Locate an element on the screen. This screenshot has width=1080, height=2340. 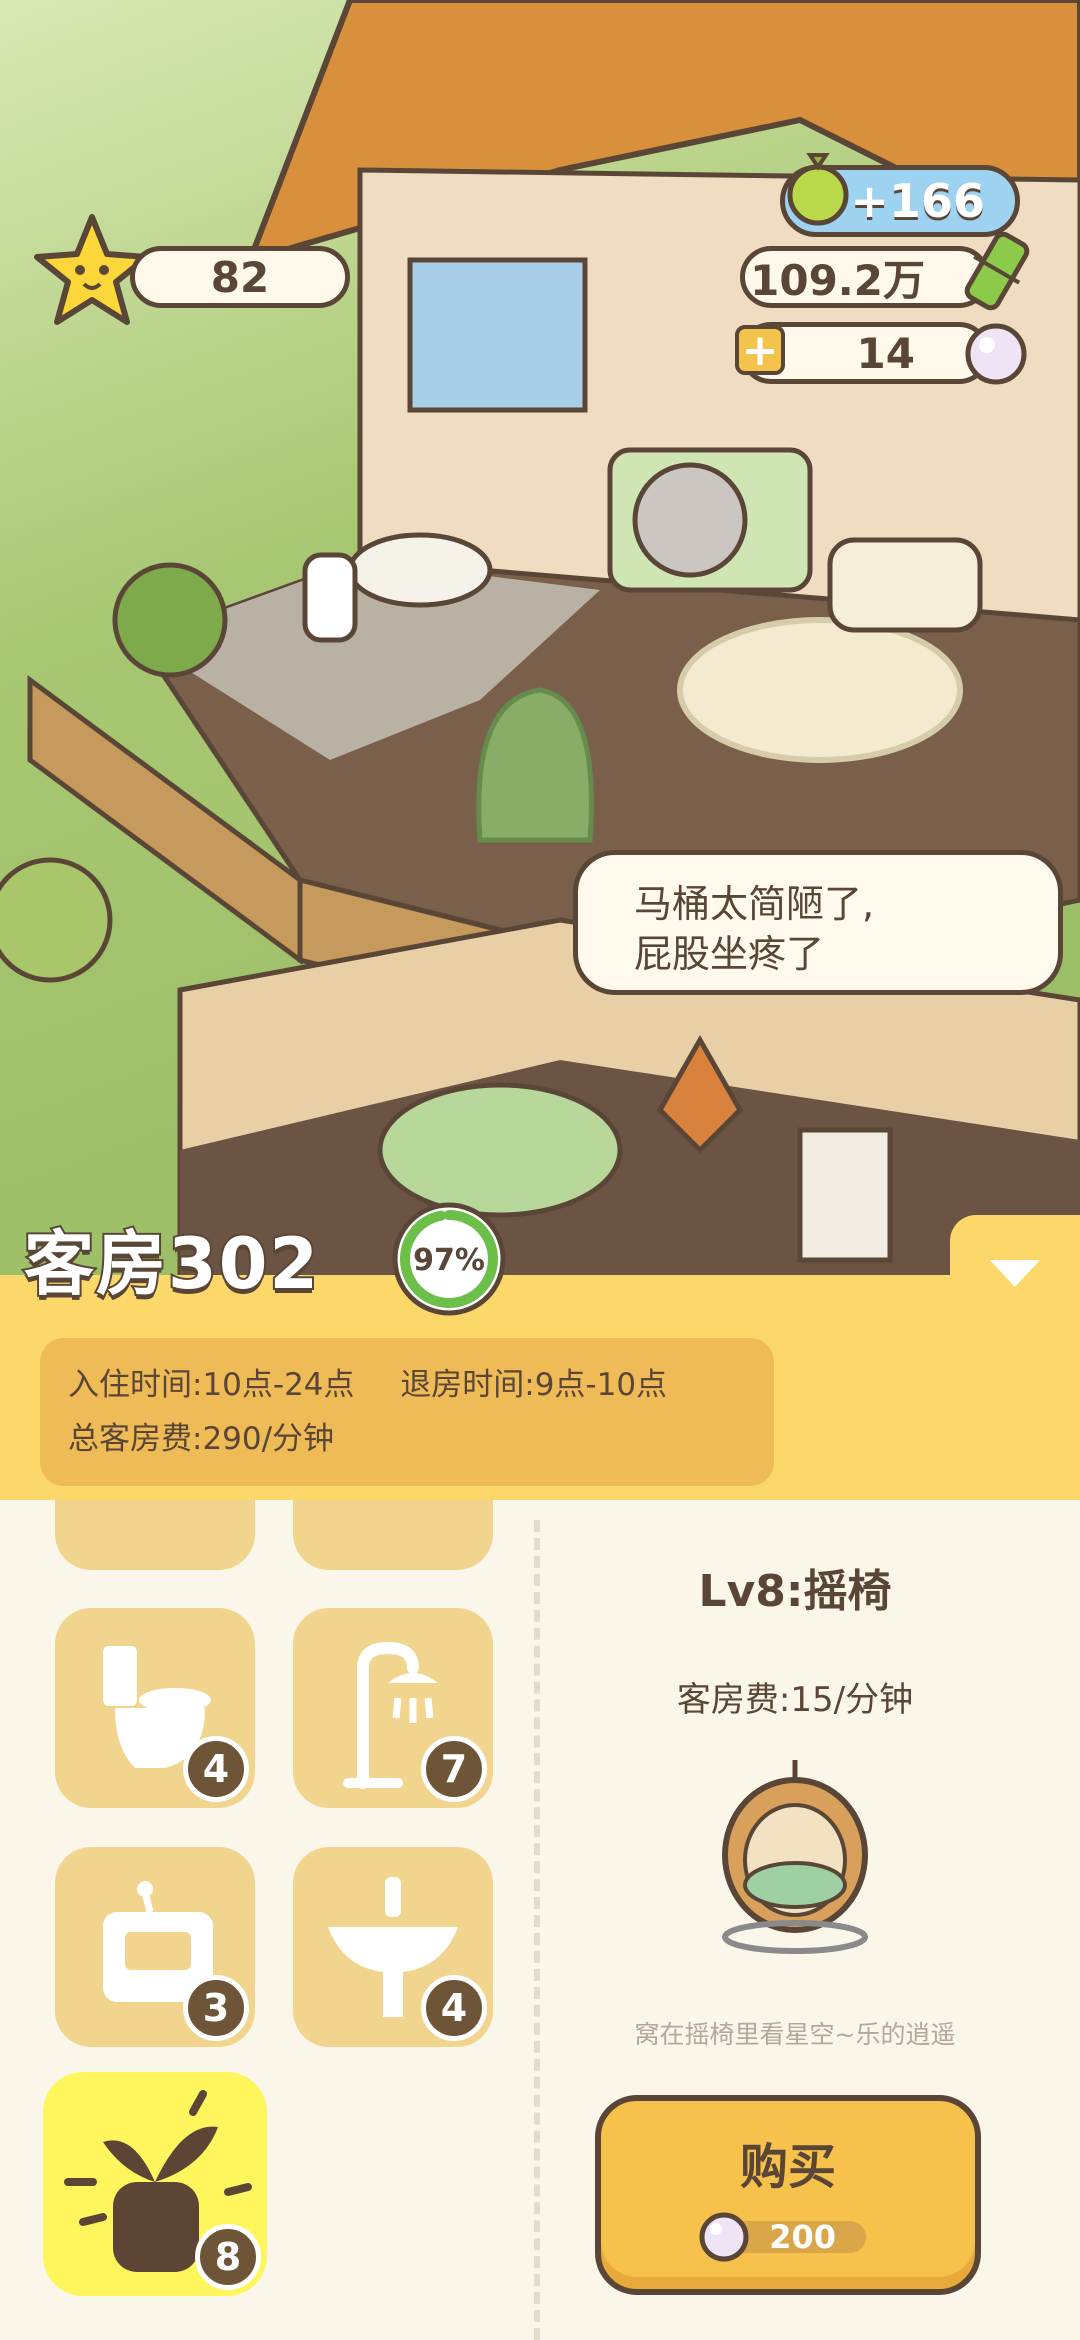
buy-label: 购买 is located at coordinates (787, 2167).